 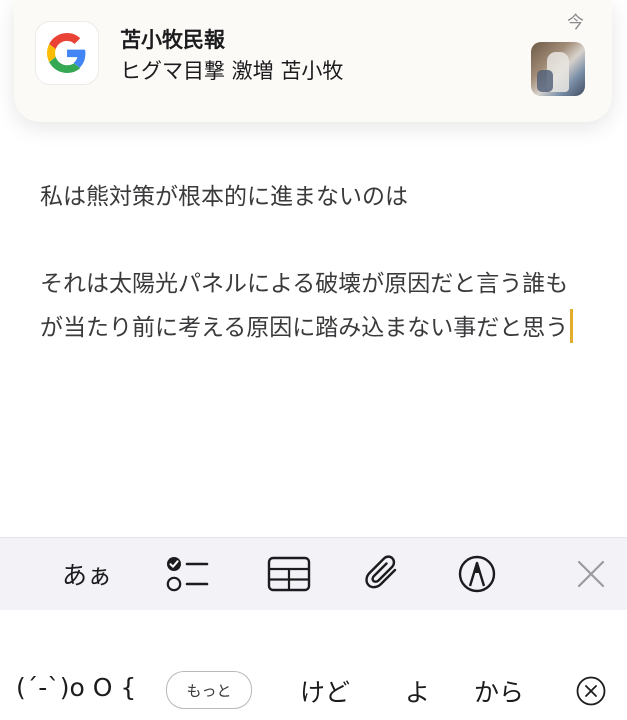 I want to click on format-text-button: あぁ, so click(x=87, y=574).